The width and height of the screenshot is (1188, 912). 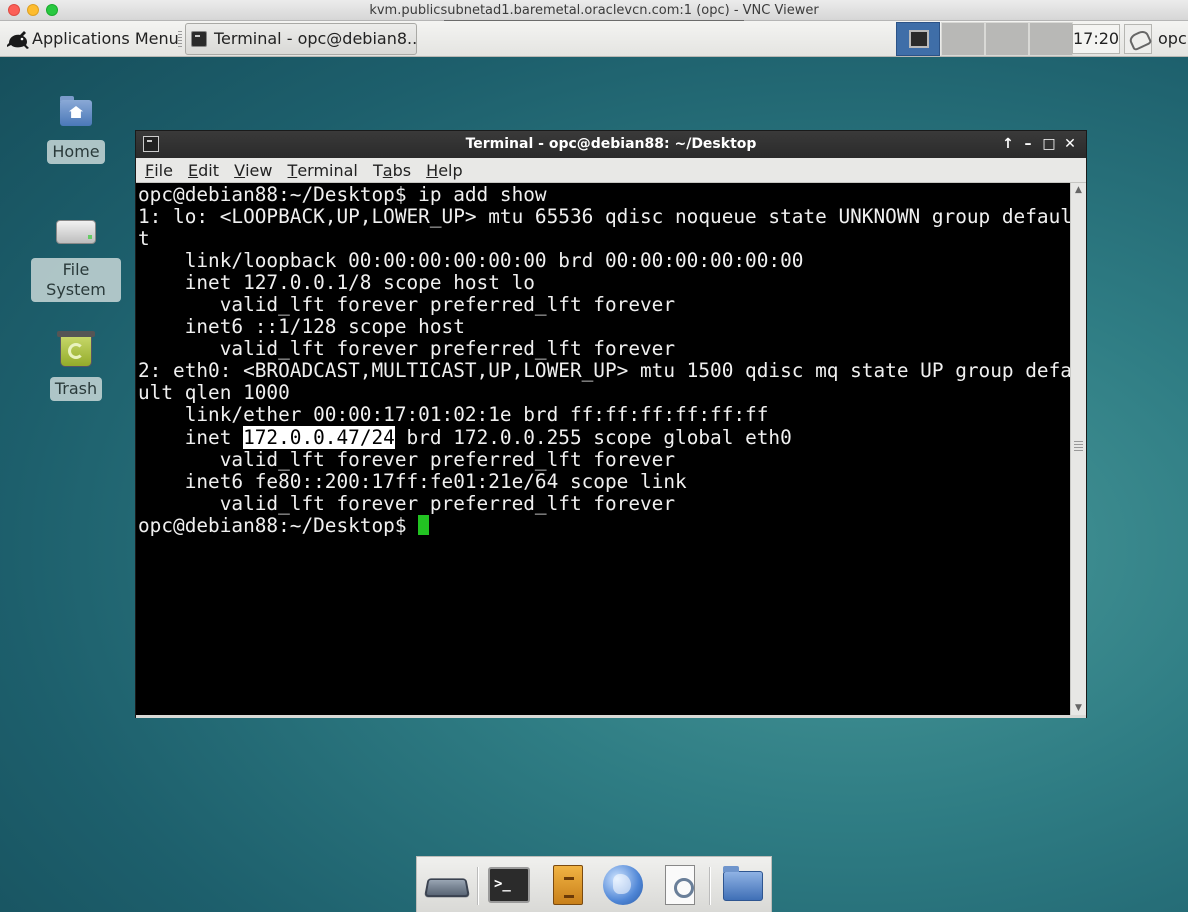 I want to click on menu-file: File, so click(x=159, y=170).